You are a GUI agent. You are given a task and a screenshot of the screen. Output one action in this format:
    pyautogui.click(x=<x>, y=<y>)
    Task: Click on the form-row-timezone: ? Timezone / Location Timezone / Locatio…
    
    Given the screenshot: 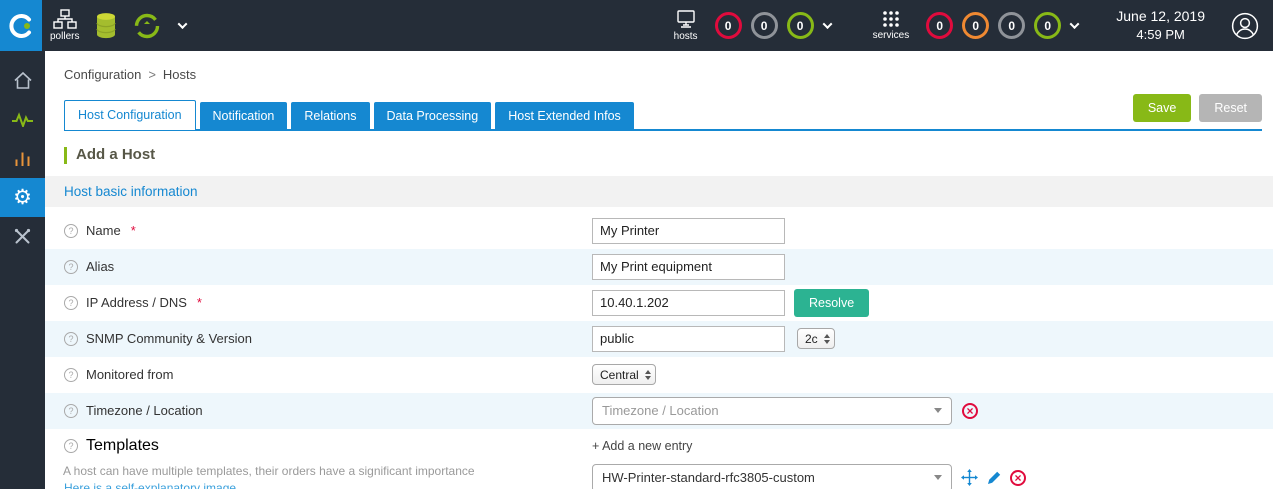 What is the action you would take?
    pyautogui.click(x=659, y=410)
    